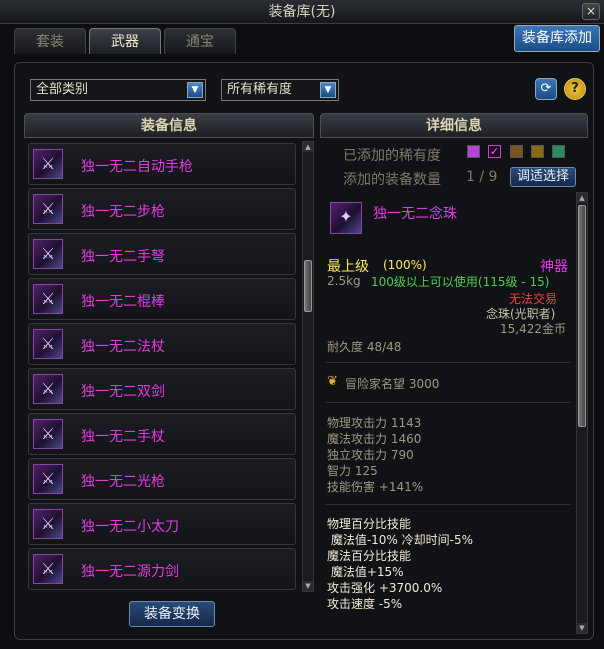  I want to click on rifle-icon: ⚔, so click(48, 209).